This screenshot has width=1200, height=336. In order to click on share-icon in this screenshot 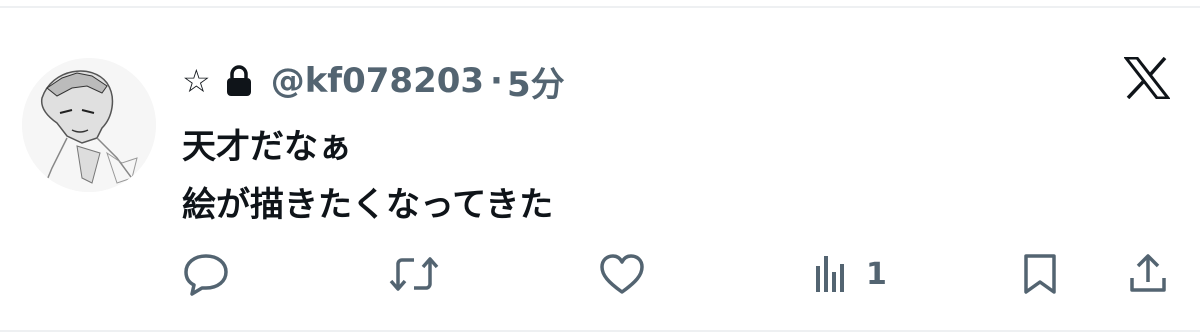, I will do `click(1148, 273)`.